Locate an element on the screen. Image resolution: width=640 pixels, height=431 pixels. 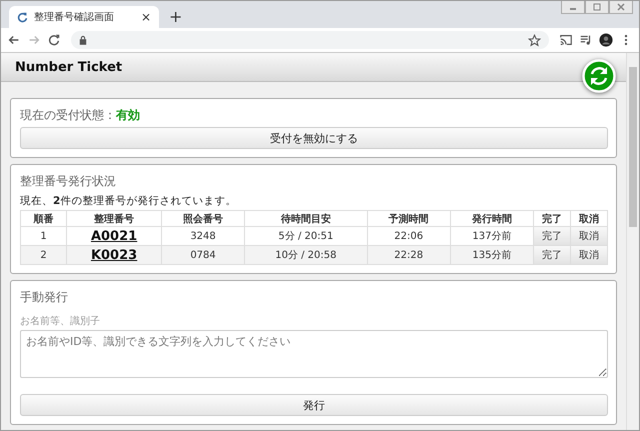
name-field: お名前やID等、識別できる文字列を入力してください is located at coordinates (314, 354).